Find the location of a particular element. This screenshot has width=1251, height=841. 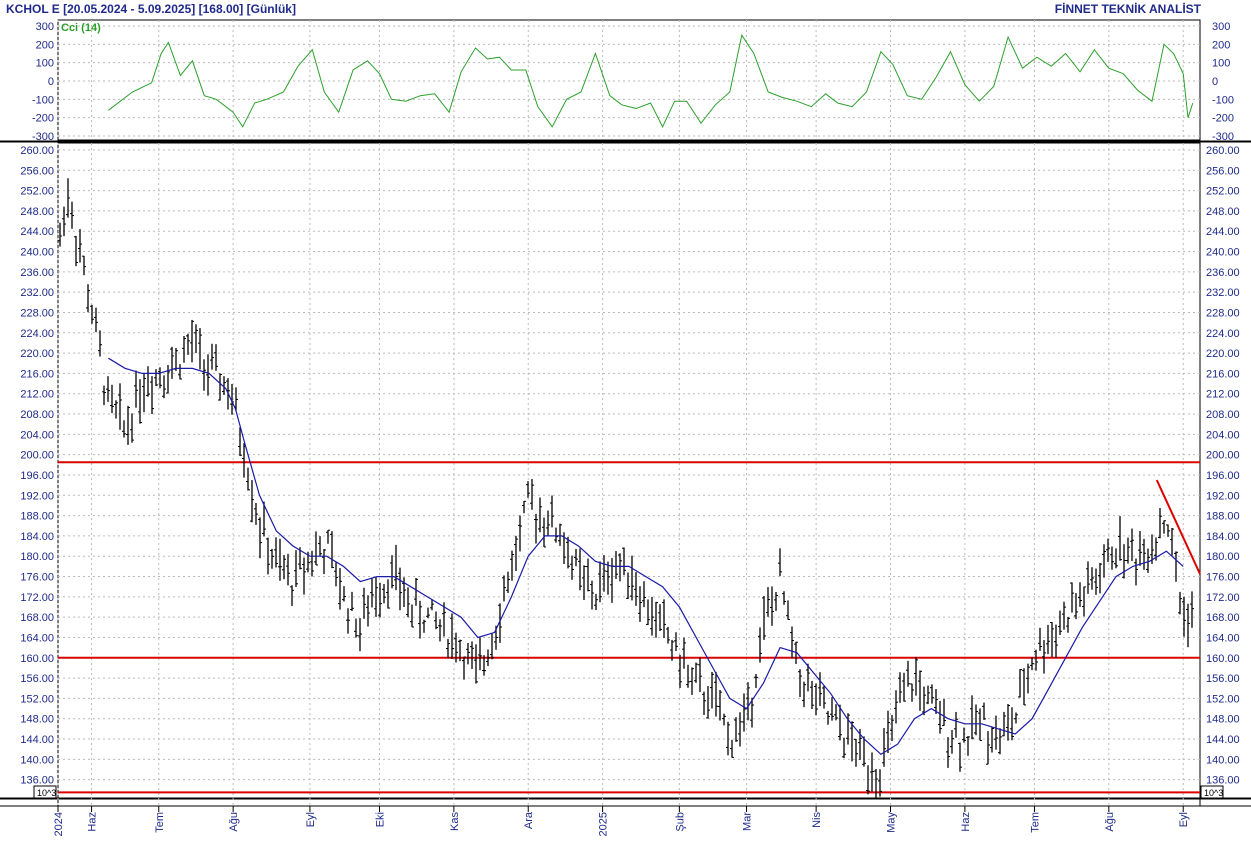

price-tick-right: 216.00 is located at coordinates (1223, 374).